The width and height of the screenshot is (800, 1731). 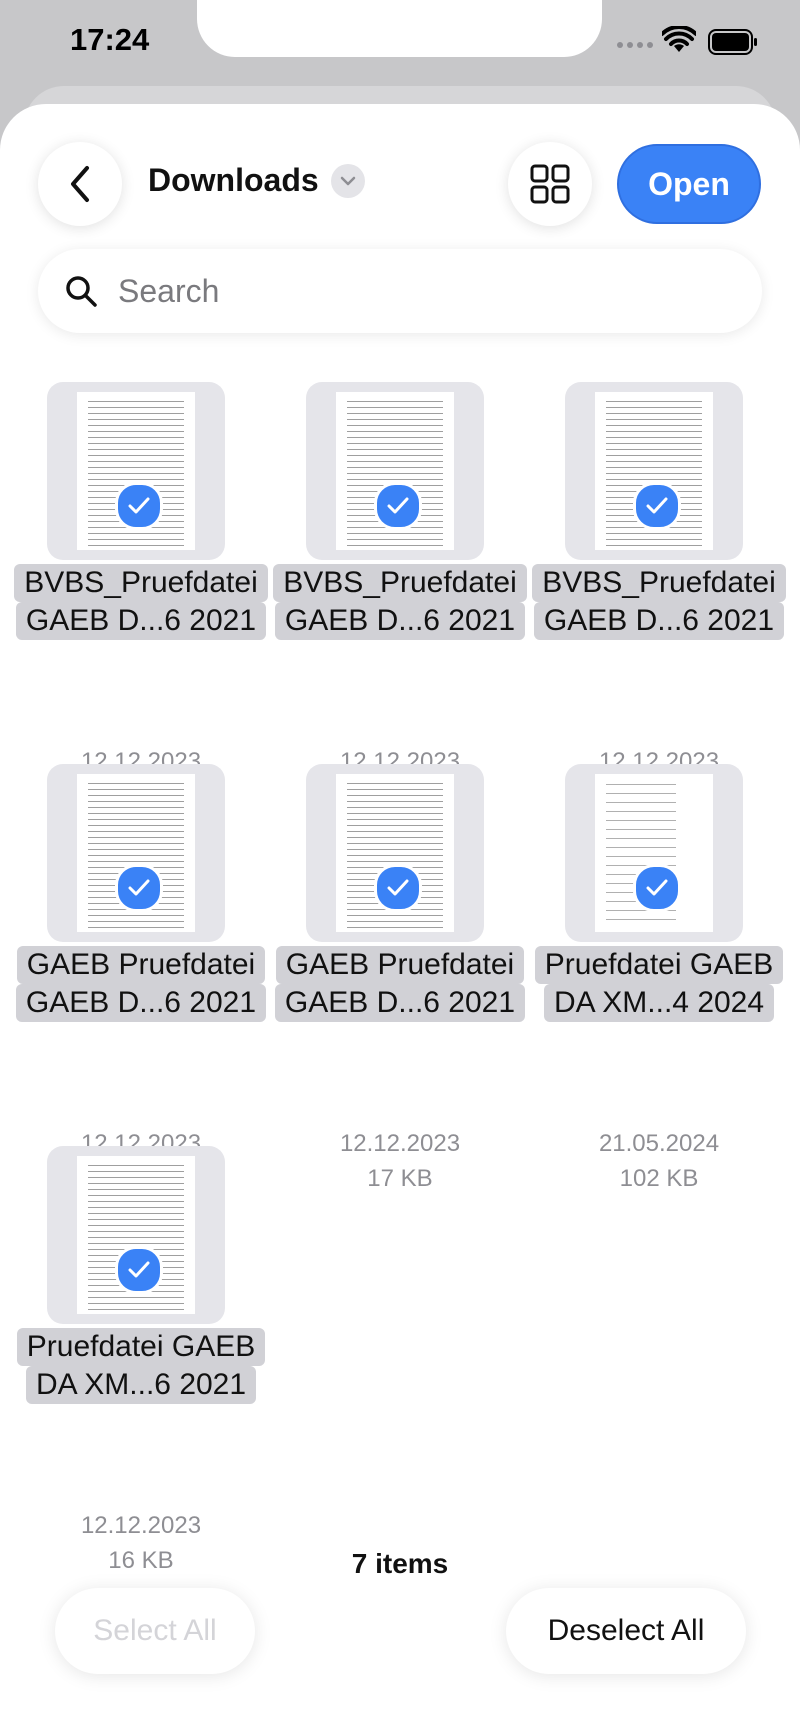 What do you see at coordinates (347, 180) in the screenshot?
I see `chevron-down-icon` at bounding box center [347, 180].